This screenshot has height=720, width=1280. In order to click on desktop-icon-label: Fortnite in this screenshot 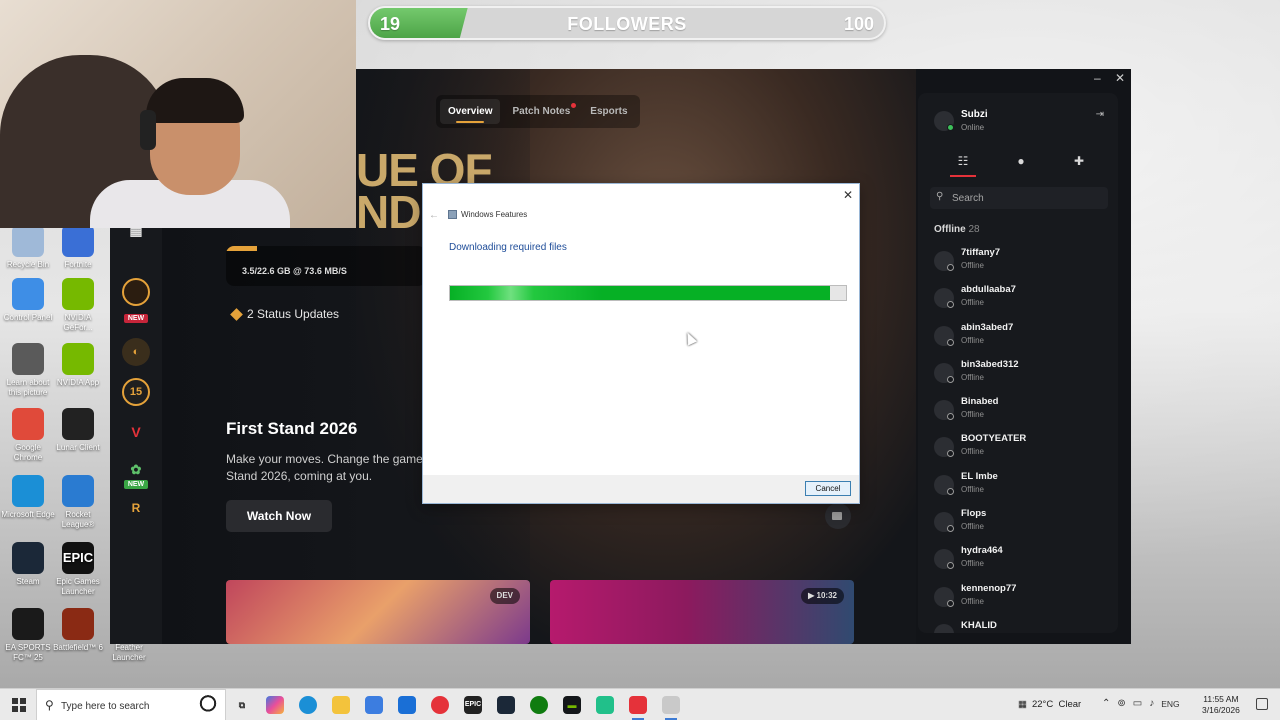, I will do `click(78, 264)`.